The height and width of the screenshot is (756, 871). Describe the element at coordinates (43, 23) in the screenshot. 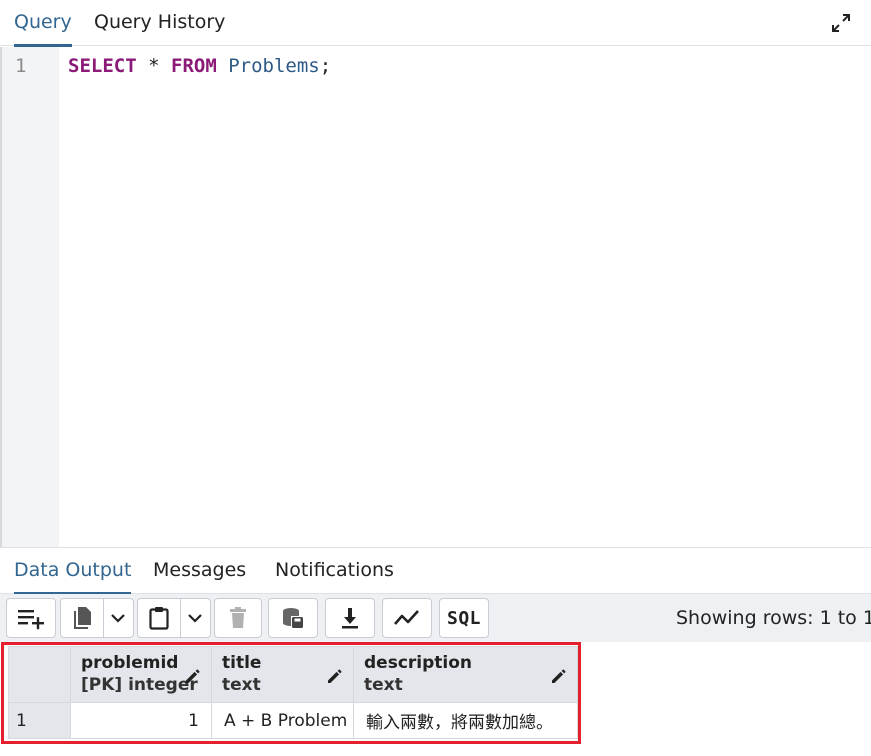

I see `tab-query: Query` at that location.